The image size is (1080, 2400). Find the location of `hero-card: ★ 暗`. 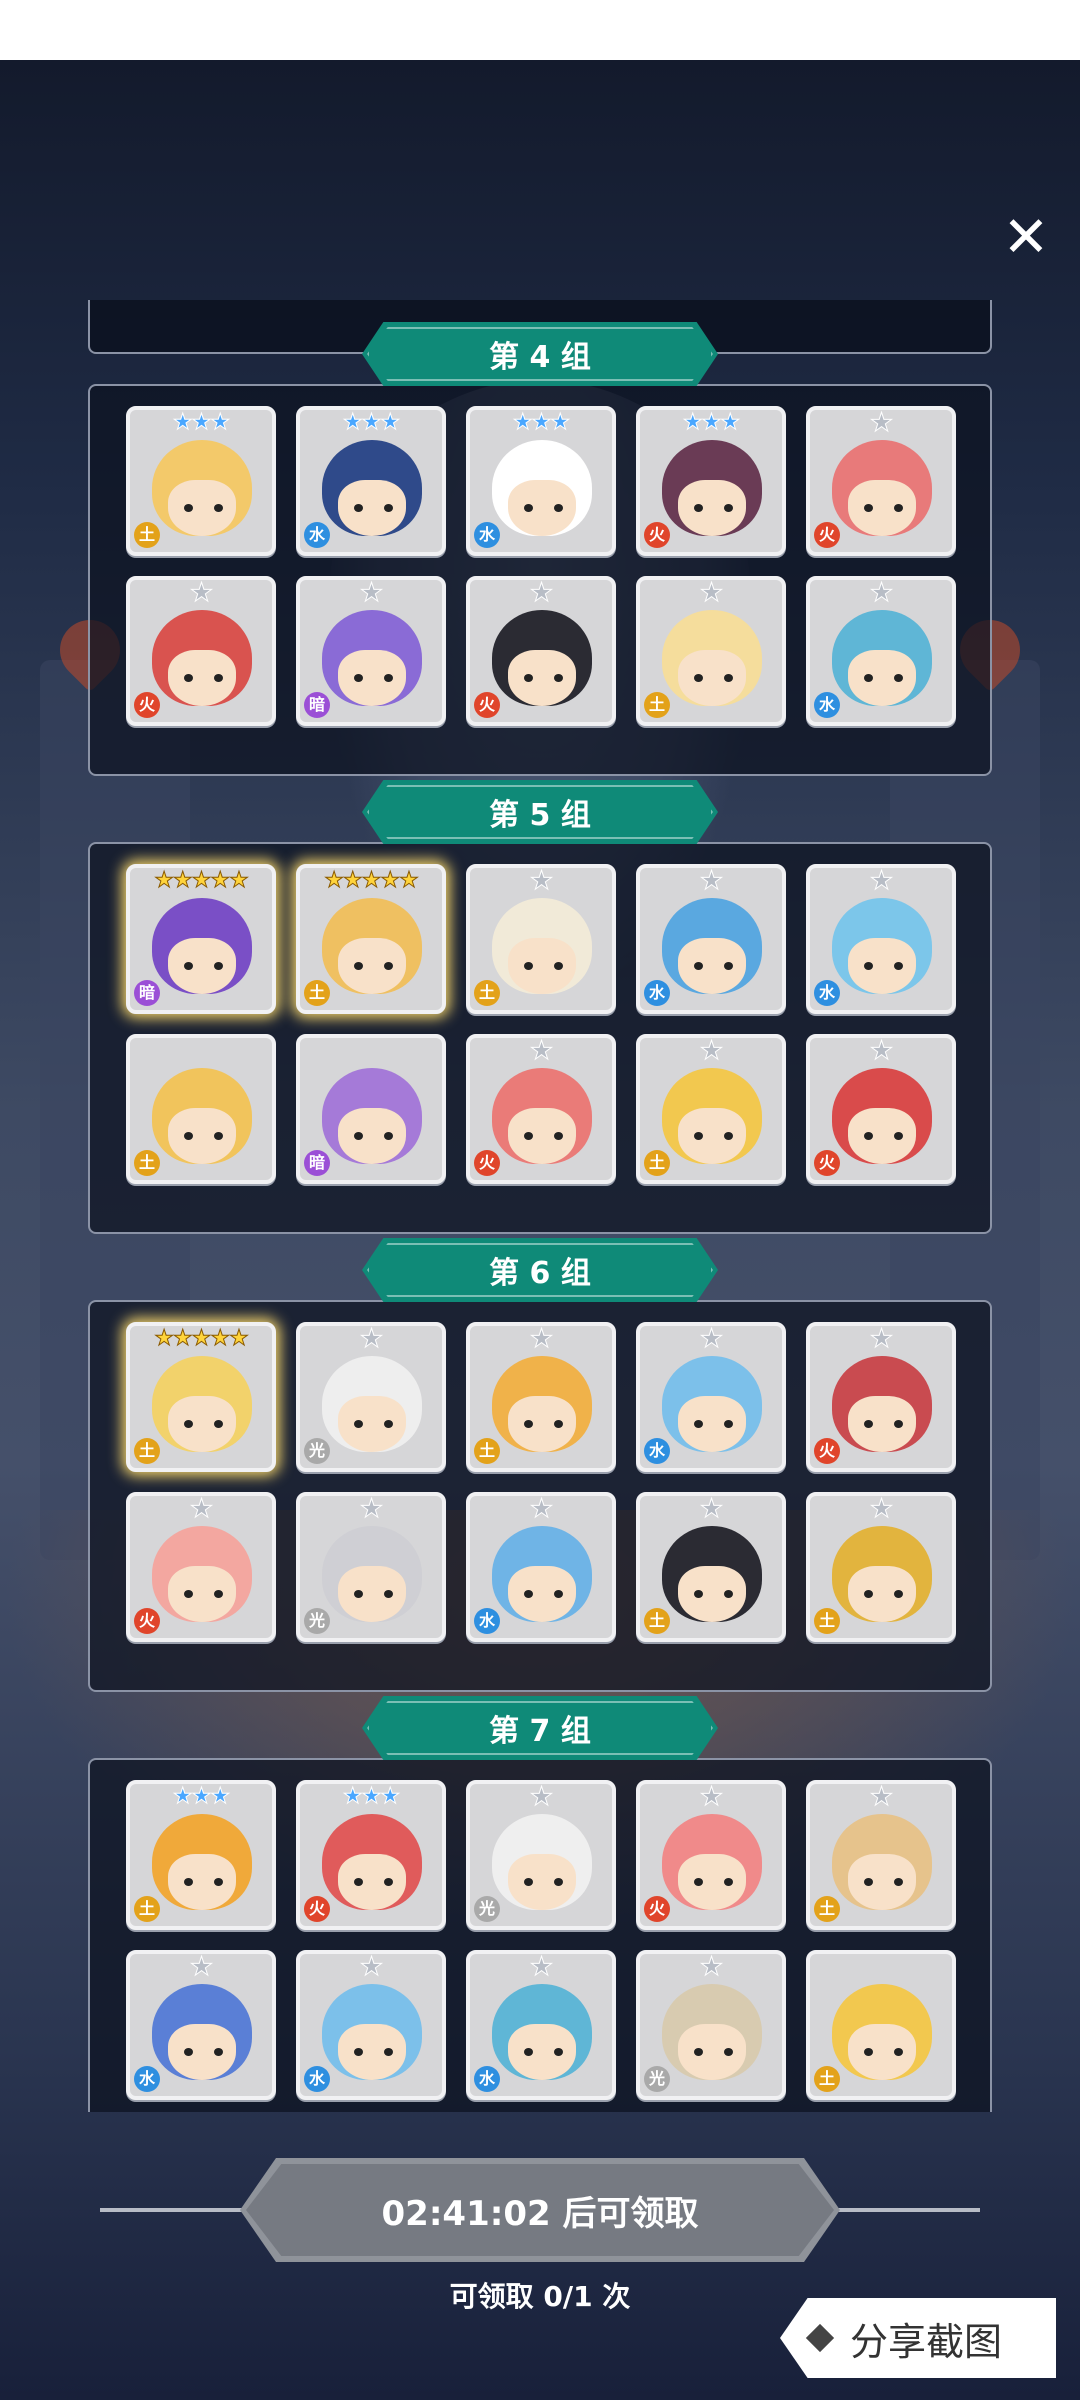

hero-card: ★ 暗 is located at coordinates (371, 651).